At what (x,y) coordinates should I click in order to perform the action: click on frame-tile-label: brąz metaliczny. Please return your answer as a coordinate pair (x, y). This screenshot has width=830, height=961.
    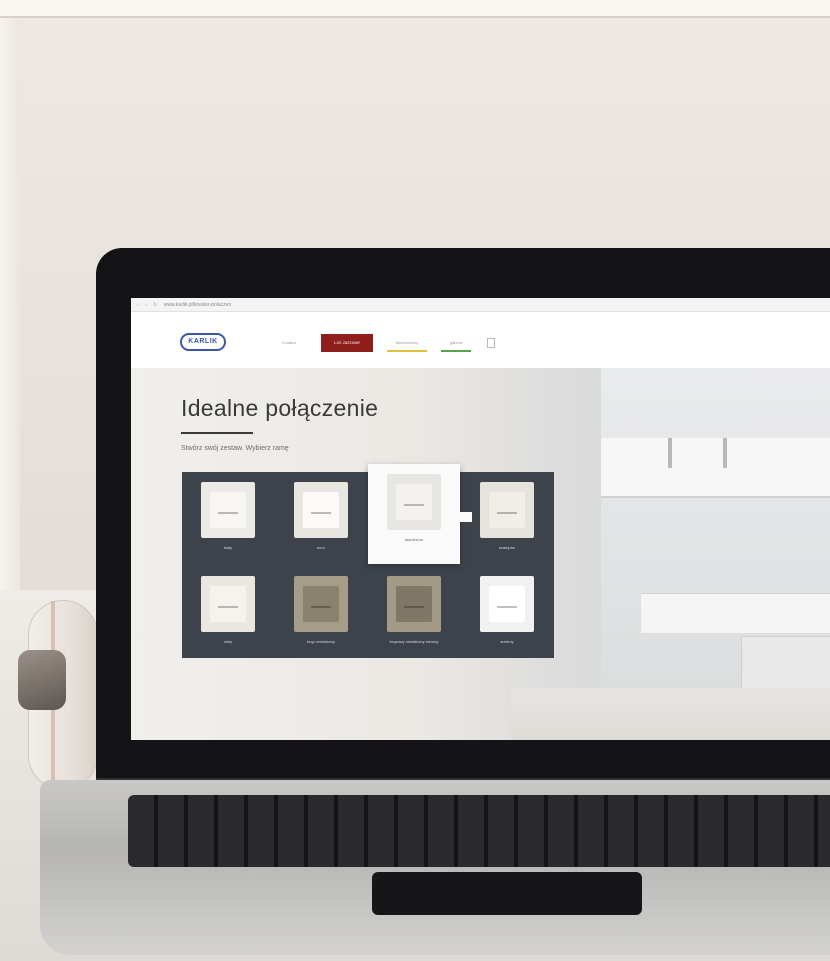
    Looking at the image, I should click on (321, 641).